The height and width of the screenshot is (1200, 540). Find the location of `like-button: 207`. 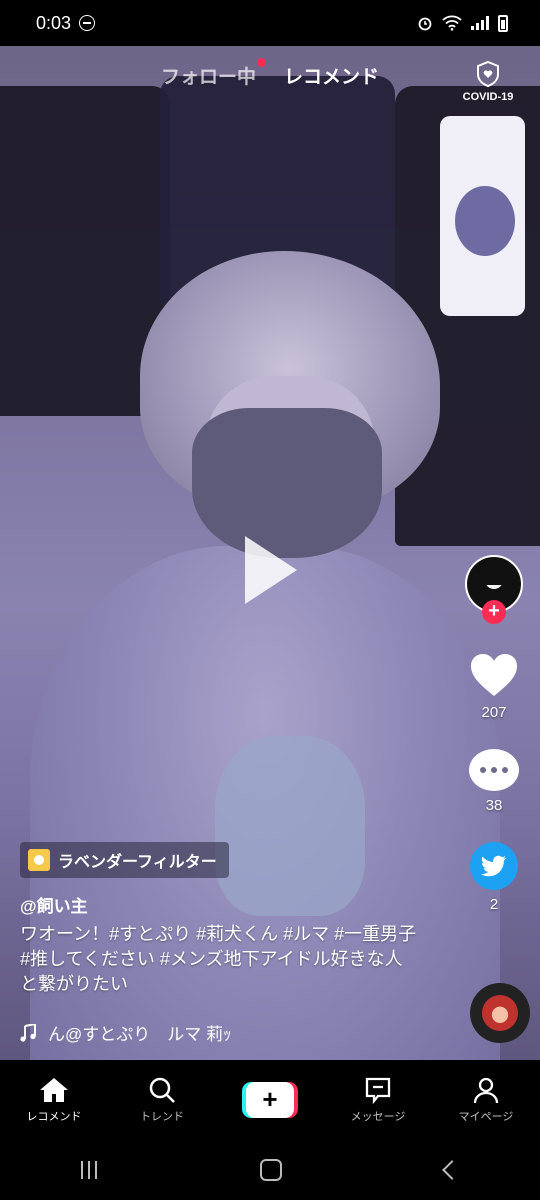

like-button: 207 is located at coordinates (494, 686).